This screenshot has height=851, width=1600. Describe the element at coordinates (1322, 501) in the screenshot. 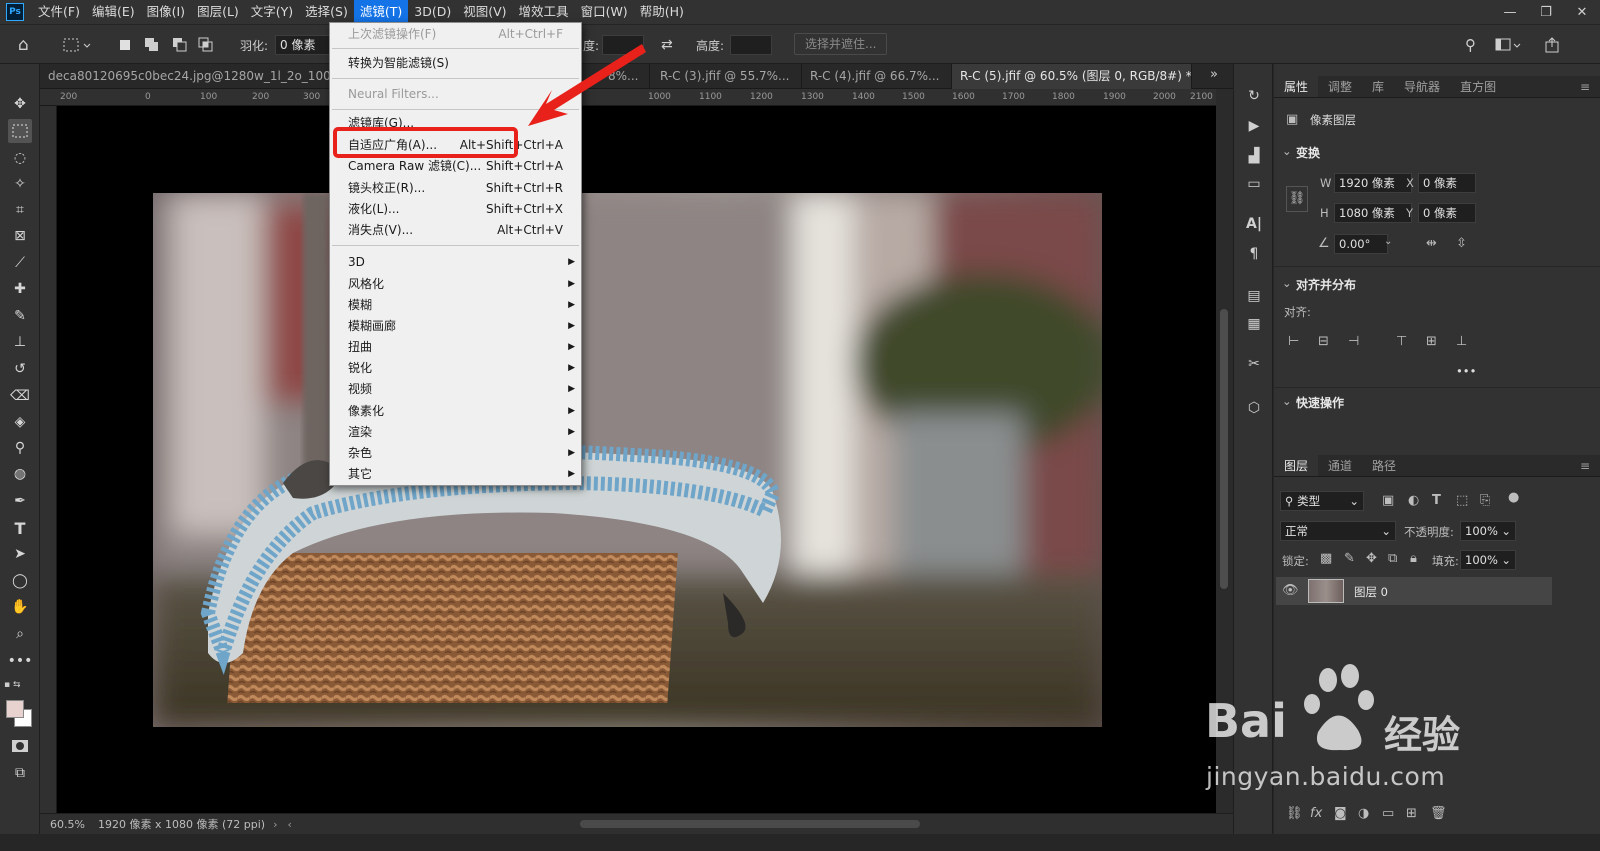

I see `layer-filter-kind: ⚲ 类型 ⌄` at that location.